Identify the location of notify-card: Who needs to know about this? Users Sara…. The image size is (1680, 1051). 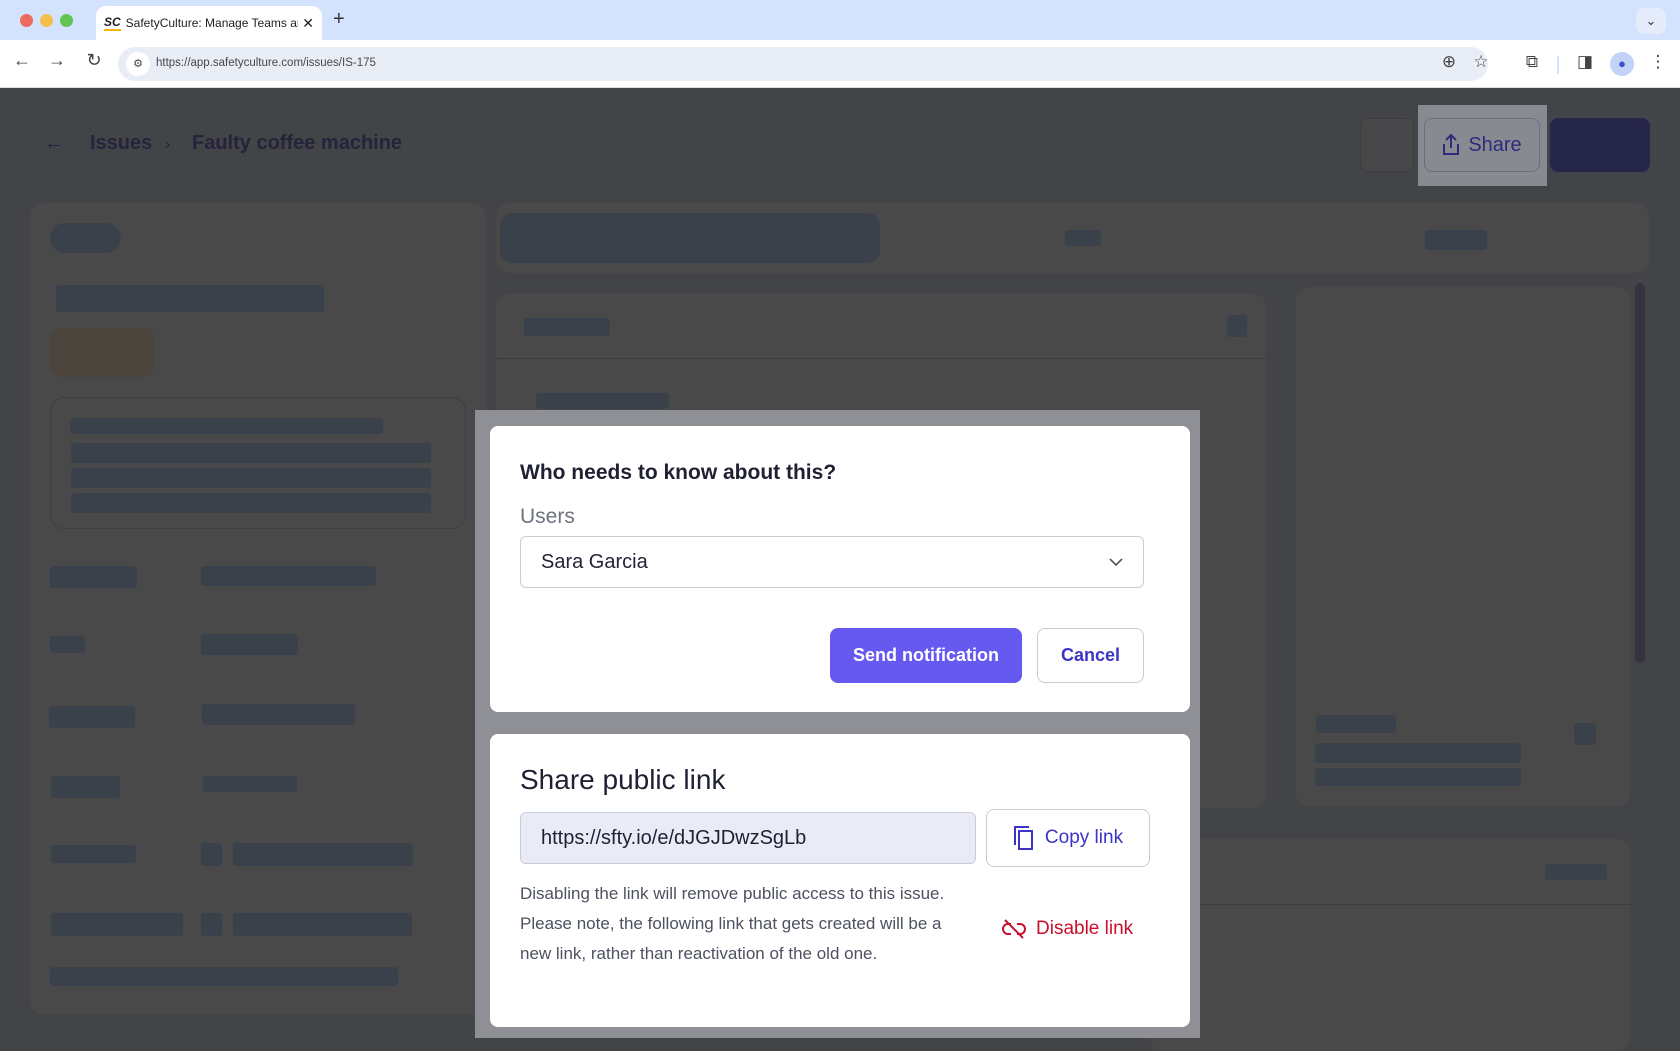
(840, 569).